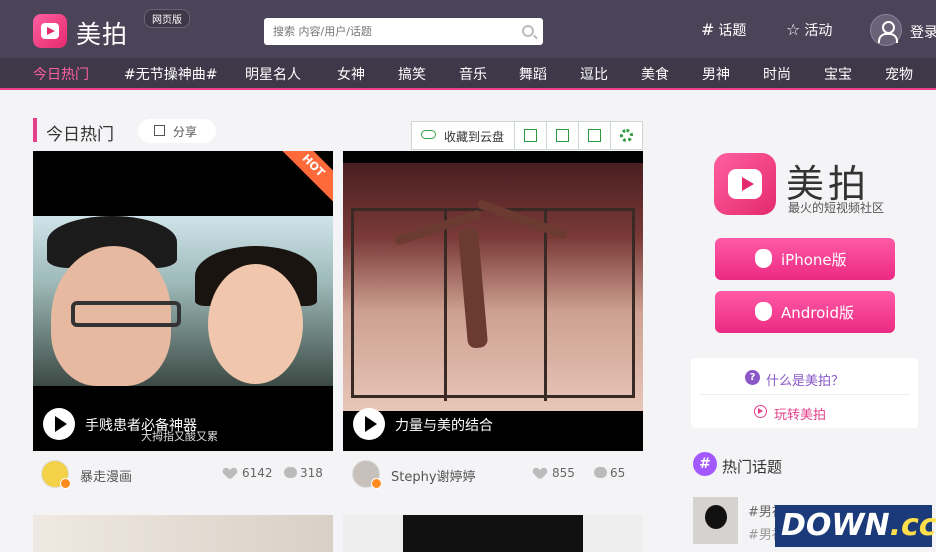 The height and width of the screenshot is (552, 936). I want to click on nav-item-shenqu: #无节操神曲#, so click(170, 74).